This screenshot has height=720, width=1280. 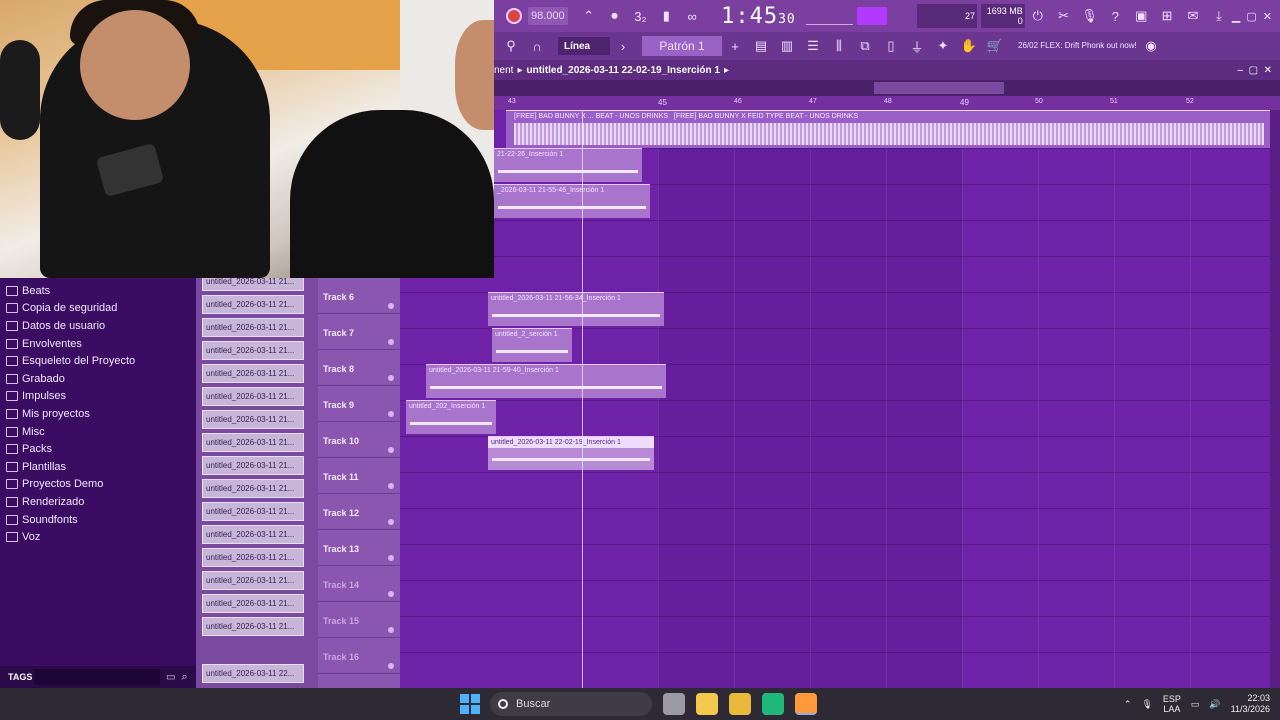 I want to click on audio-clip: _2026-03-11 21-55-46_Inserción 1, so click(x=572, y=201).